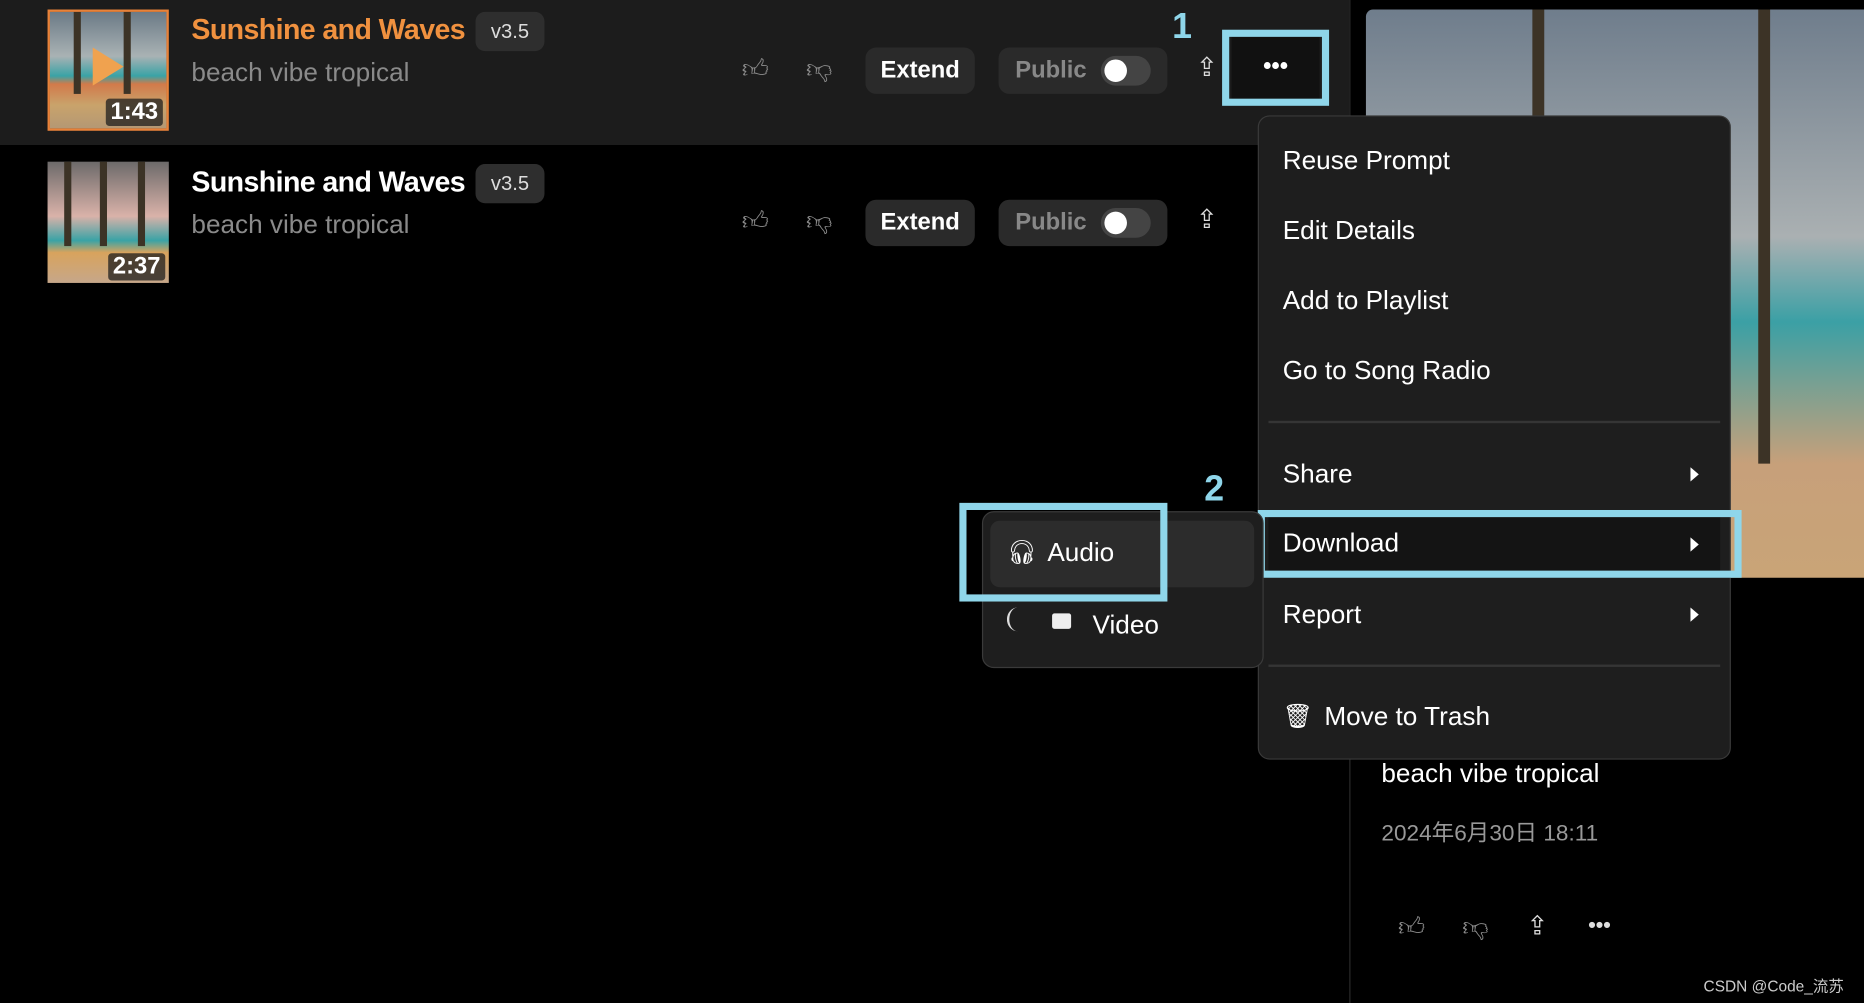 This screenshot has width=1864, height=1003. What do you see at coordinates (1214, 489) in the screenshot?
I see `step-label-2: 2` at bounding box center [1214, 489].